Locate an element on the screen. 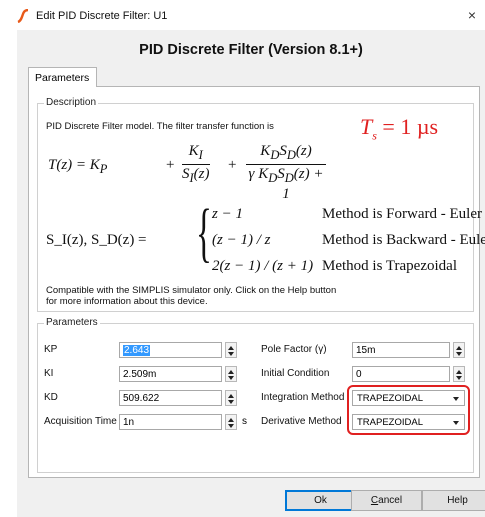 The image size is (485, 517). initial-condition-field: 0 is located at coordinates (401, 374).